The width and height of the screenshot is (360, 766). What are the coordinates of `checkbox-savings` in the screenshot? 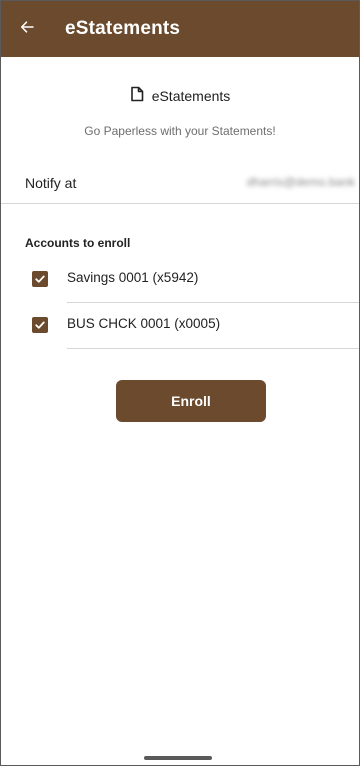 It's located at (40, 279).